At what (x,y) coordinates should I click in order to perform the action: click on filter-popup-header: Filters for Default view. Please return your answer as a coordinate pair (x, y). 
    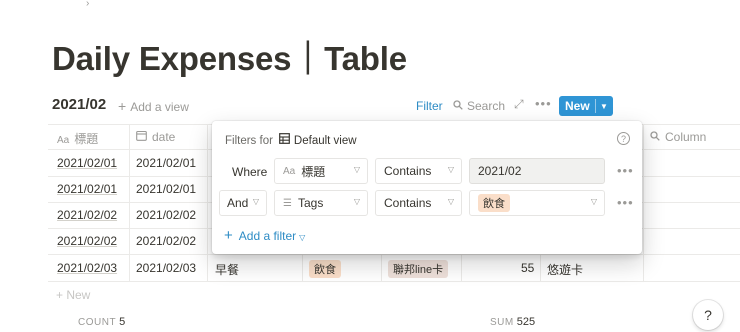
    Looking at the image, I should click on (291, 140).